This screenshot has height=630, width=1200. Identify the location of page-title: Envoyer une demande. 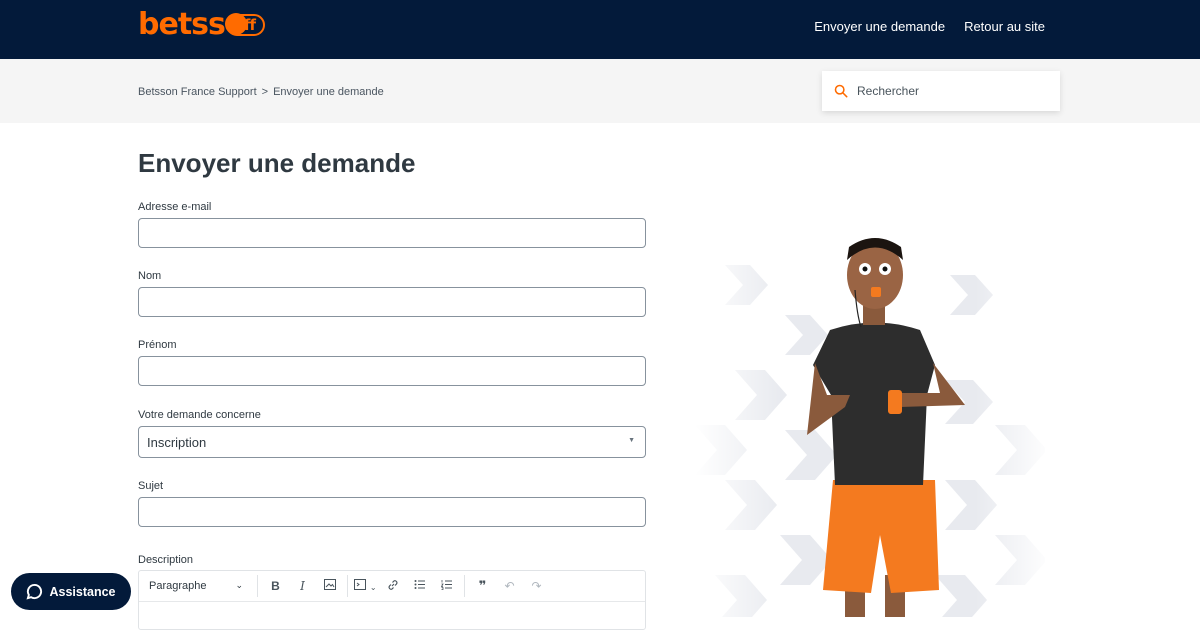
(277, 163).